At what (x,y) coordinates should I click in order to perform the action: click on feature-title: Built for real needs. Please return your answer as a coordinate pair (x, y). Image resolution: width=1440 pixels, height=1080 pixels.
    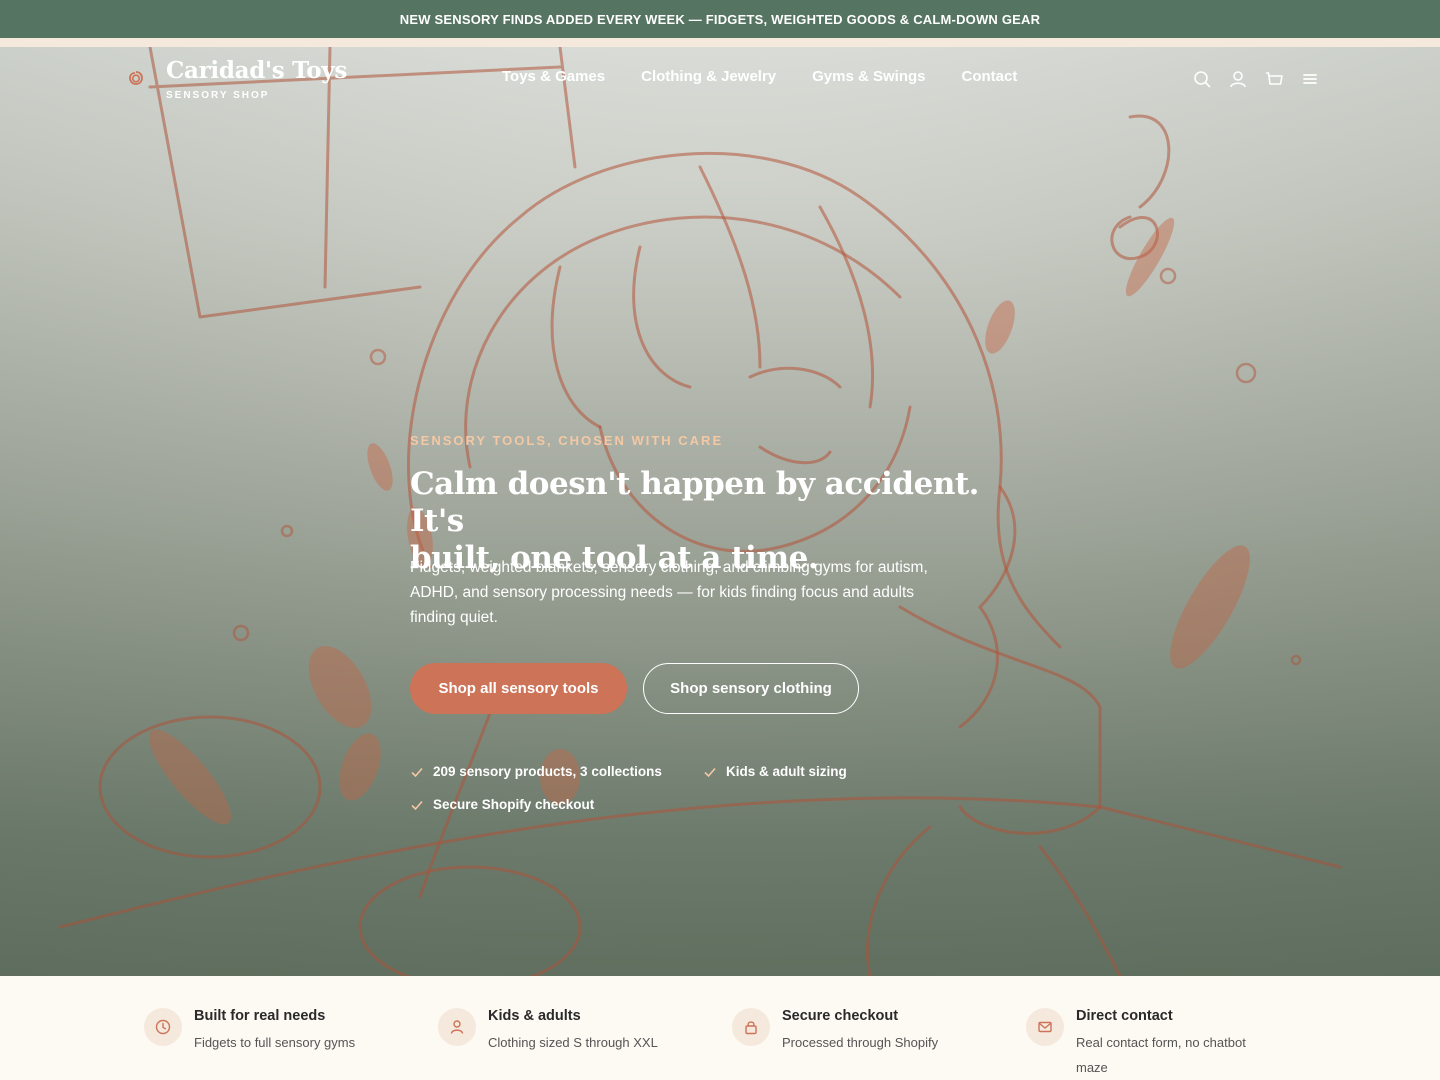
    Looking at the image, I should click on (260, 1016).